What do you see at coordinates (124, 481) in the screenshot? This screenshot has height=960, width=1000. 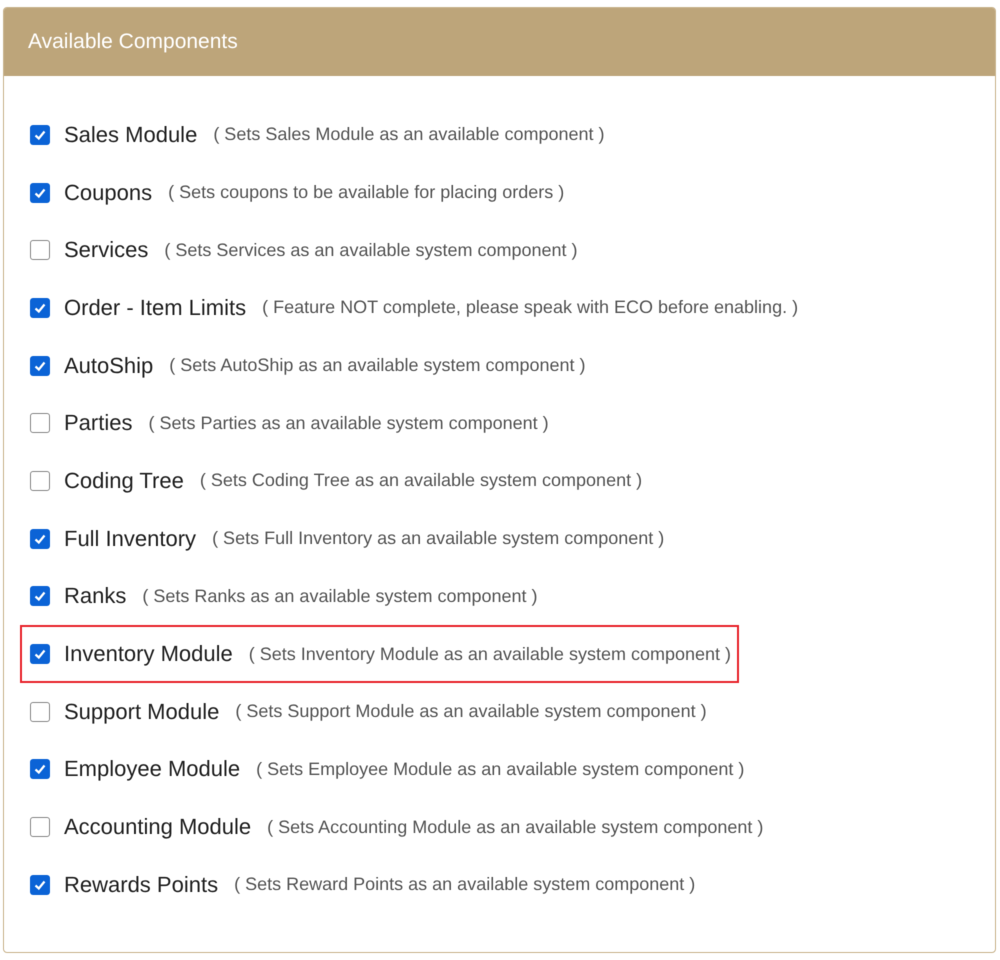 I see `component-label: Coding Tree` at bounding box center [124, 481].